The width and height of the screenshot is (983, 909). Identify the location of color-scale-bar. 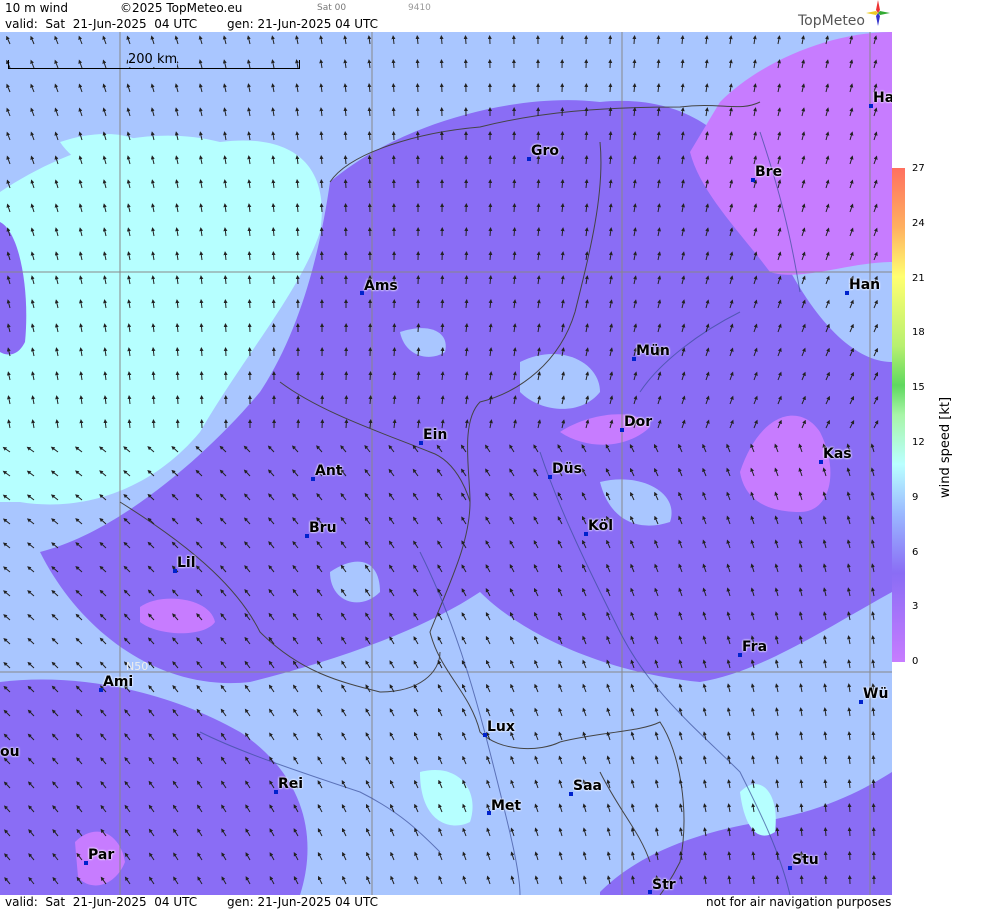
(898, 415).